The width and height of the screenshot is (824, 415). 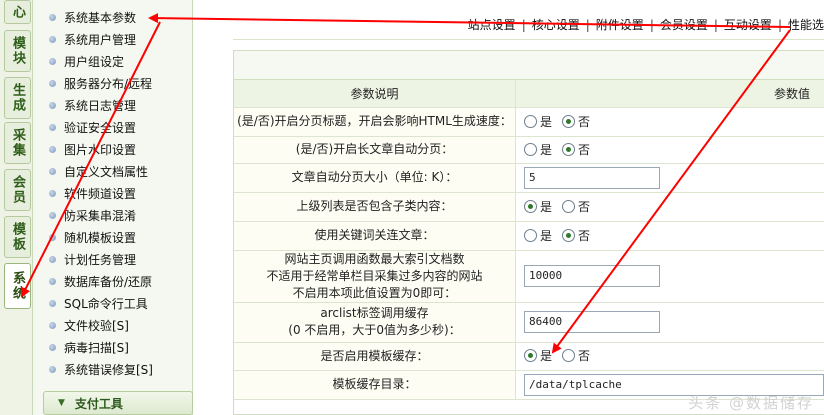 What do you see at coordinates (112, 215) in the screenshot?
I see `menu-item: 防采集串混淆` at bounding box center [112, 215].